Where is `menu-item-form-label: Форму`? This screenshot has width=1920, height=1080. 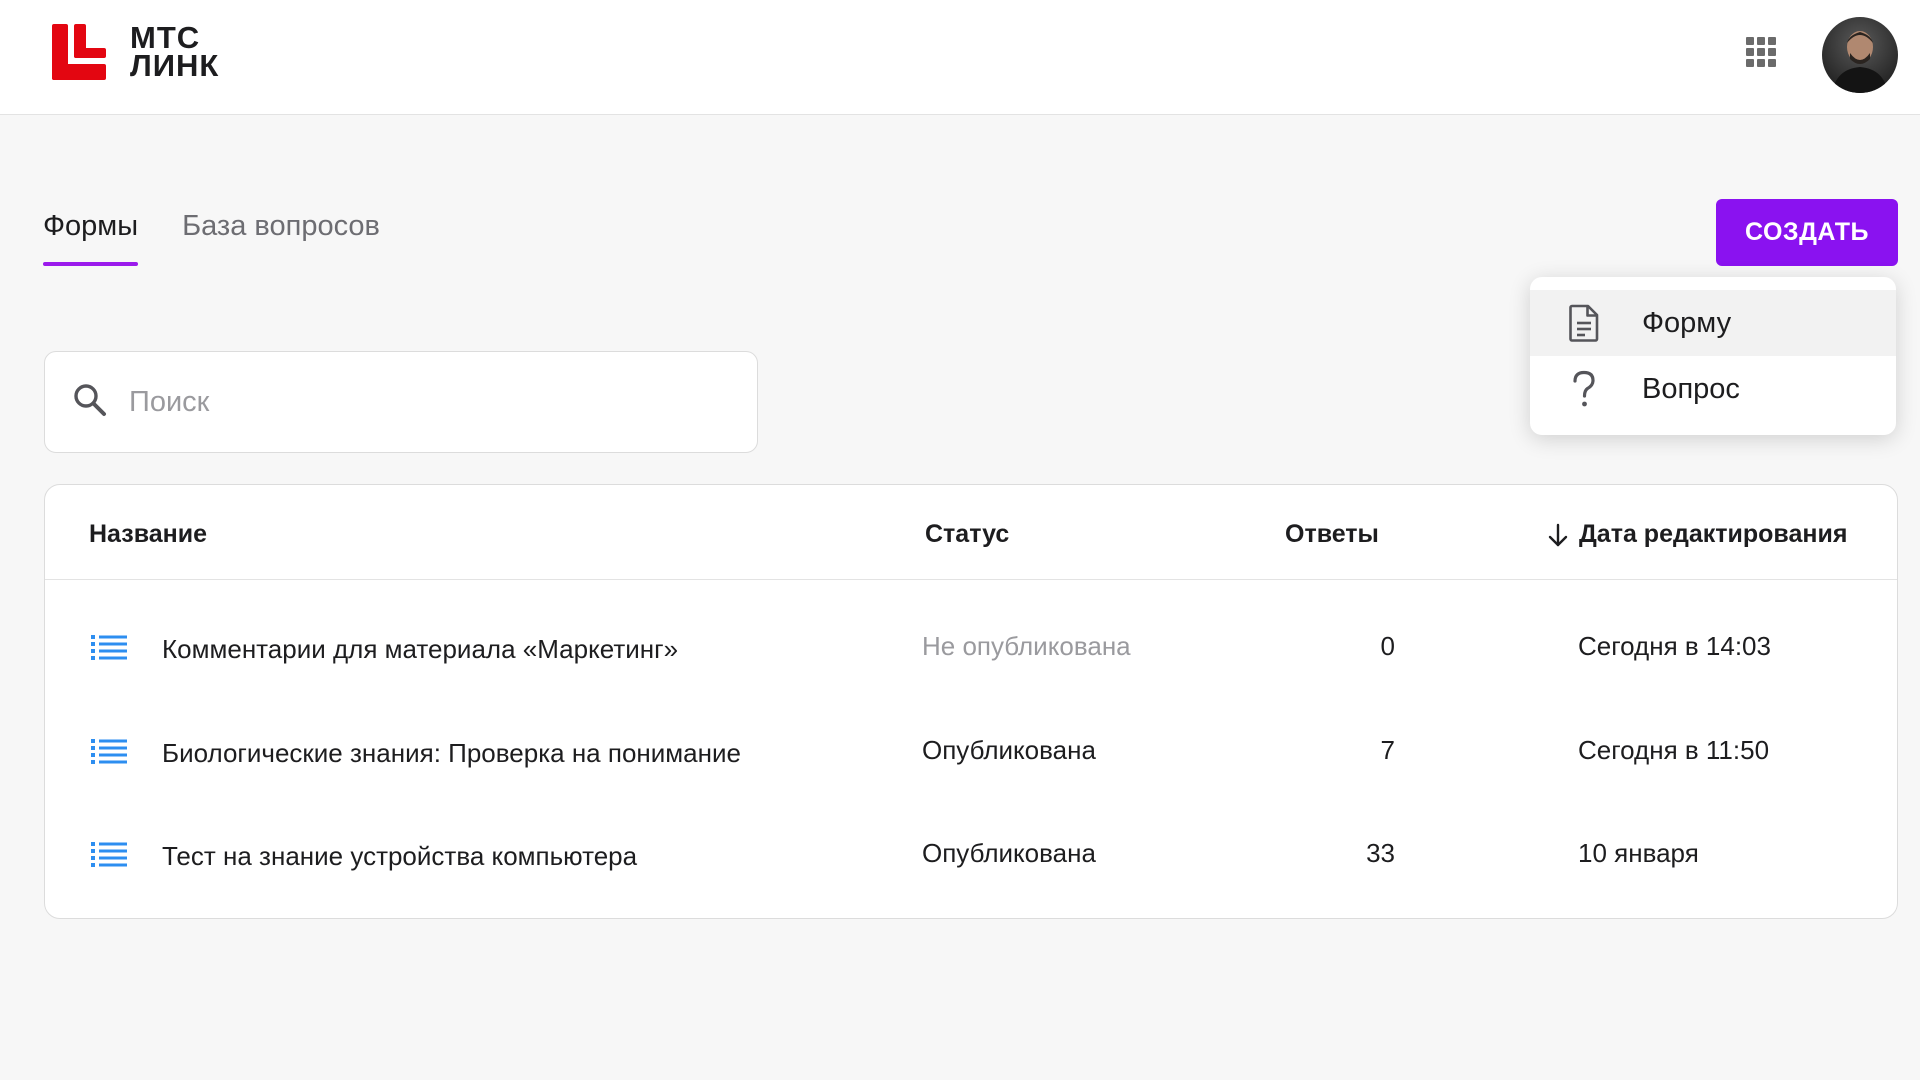 menu-item-form-label: Форму is located at coordinates (1687, 322).